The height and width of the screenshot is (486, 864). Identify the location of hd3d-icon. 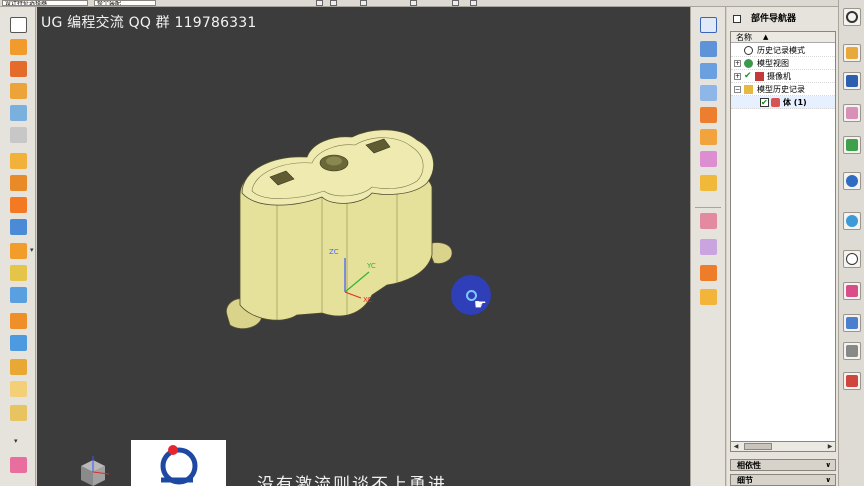
(852, 181).